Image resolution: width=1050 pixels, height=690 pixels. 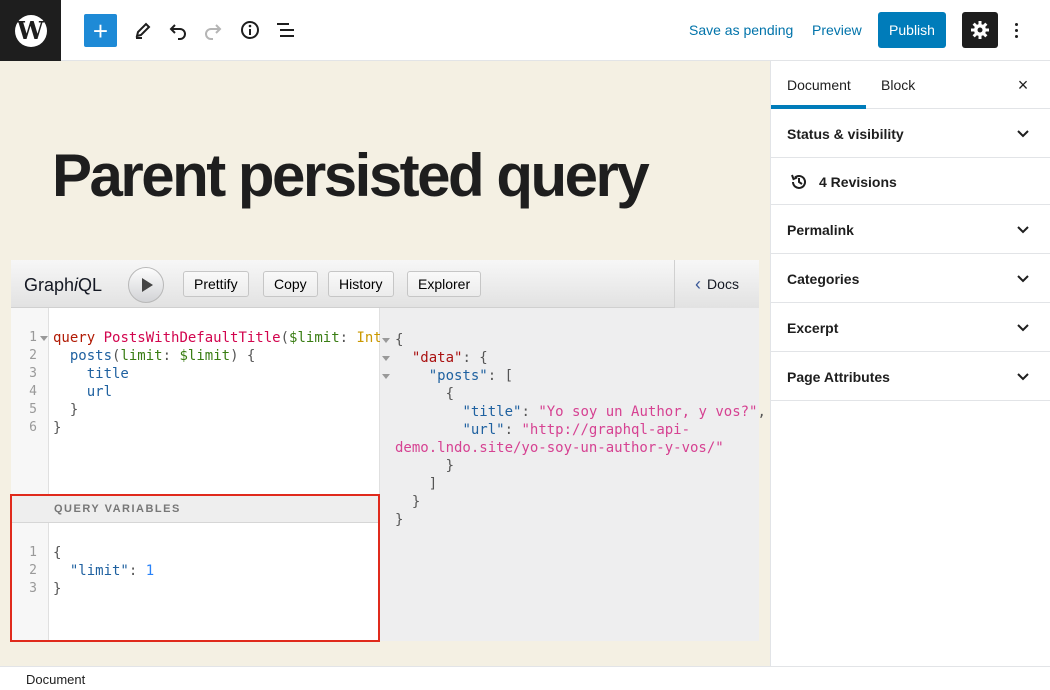 I want to click on save-as-pending-button: Save as pending, so click(x=741, y=30).